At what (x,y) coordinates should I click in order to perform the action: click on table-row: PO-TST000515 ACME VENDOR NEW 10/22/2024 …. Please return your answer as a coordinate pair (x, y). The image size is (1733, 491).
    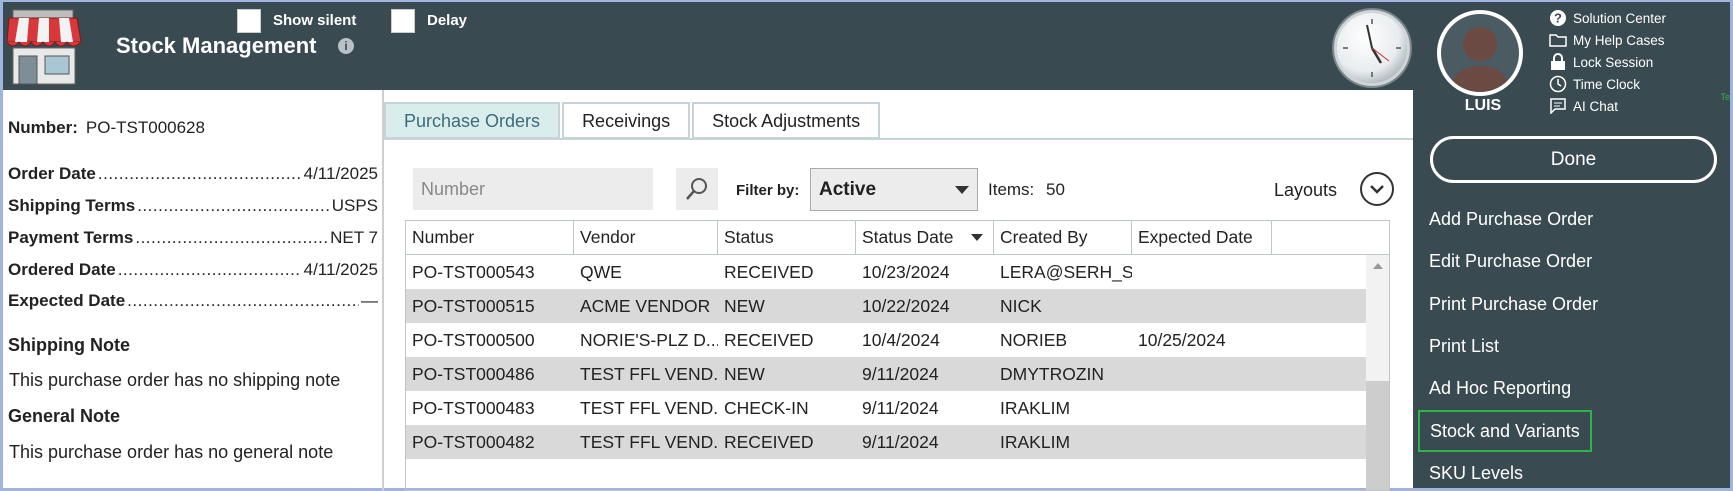
    Looking at the image, I should click on (886, 306).